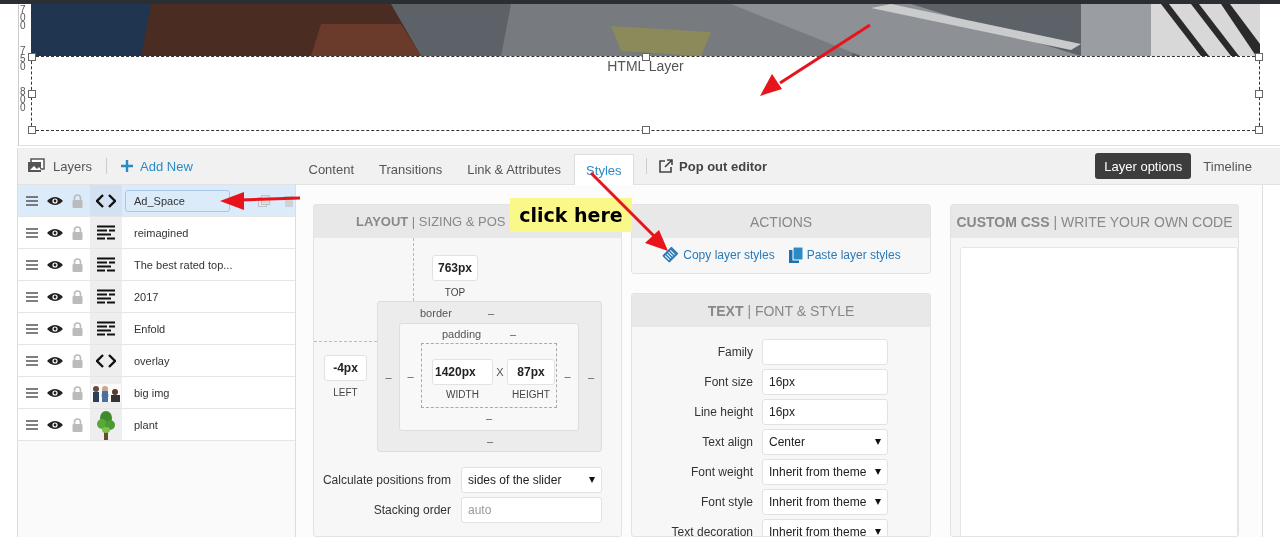 The width and height of the screenshot is (1280, 537). I want to click on layer-row: reimagined, so click(156, 233).